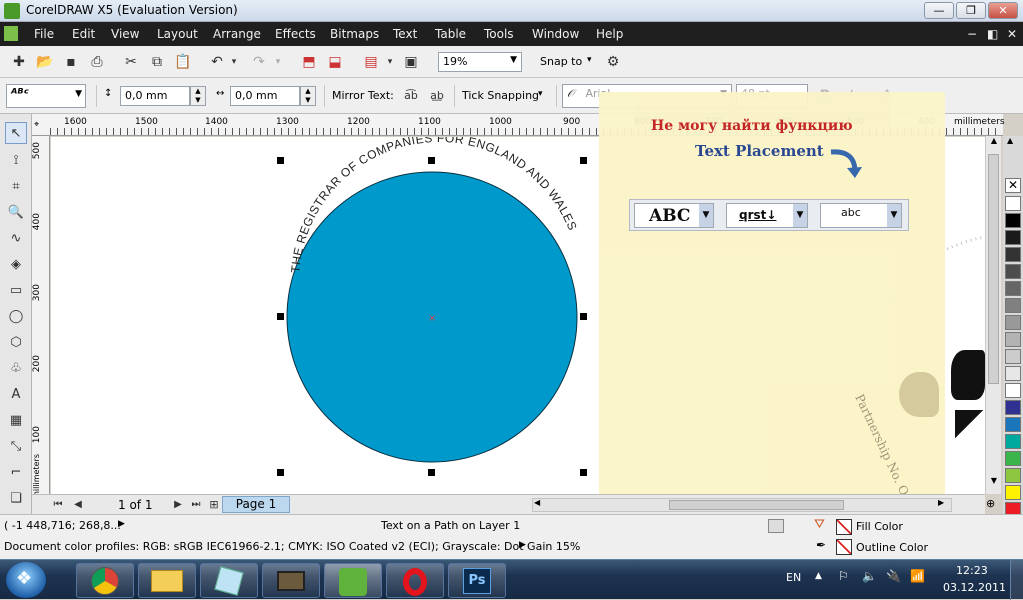 This screenshot has height=600, width=1023. Describe the element at coordinates (155, 96) in the screenshot. I see `distance-from-path-input: 0,0 mm` at that location.